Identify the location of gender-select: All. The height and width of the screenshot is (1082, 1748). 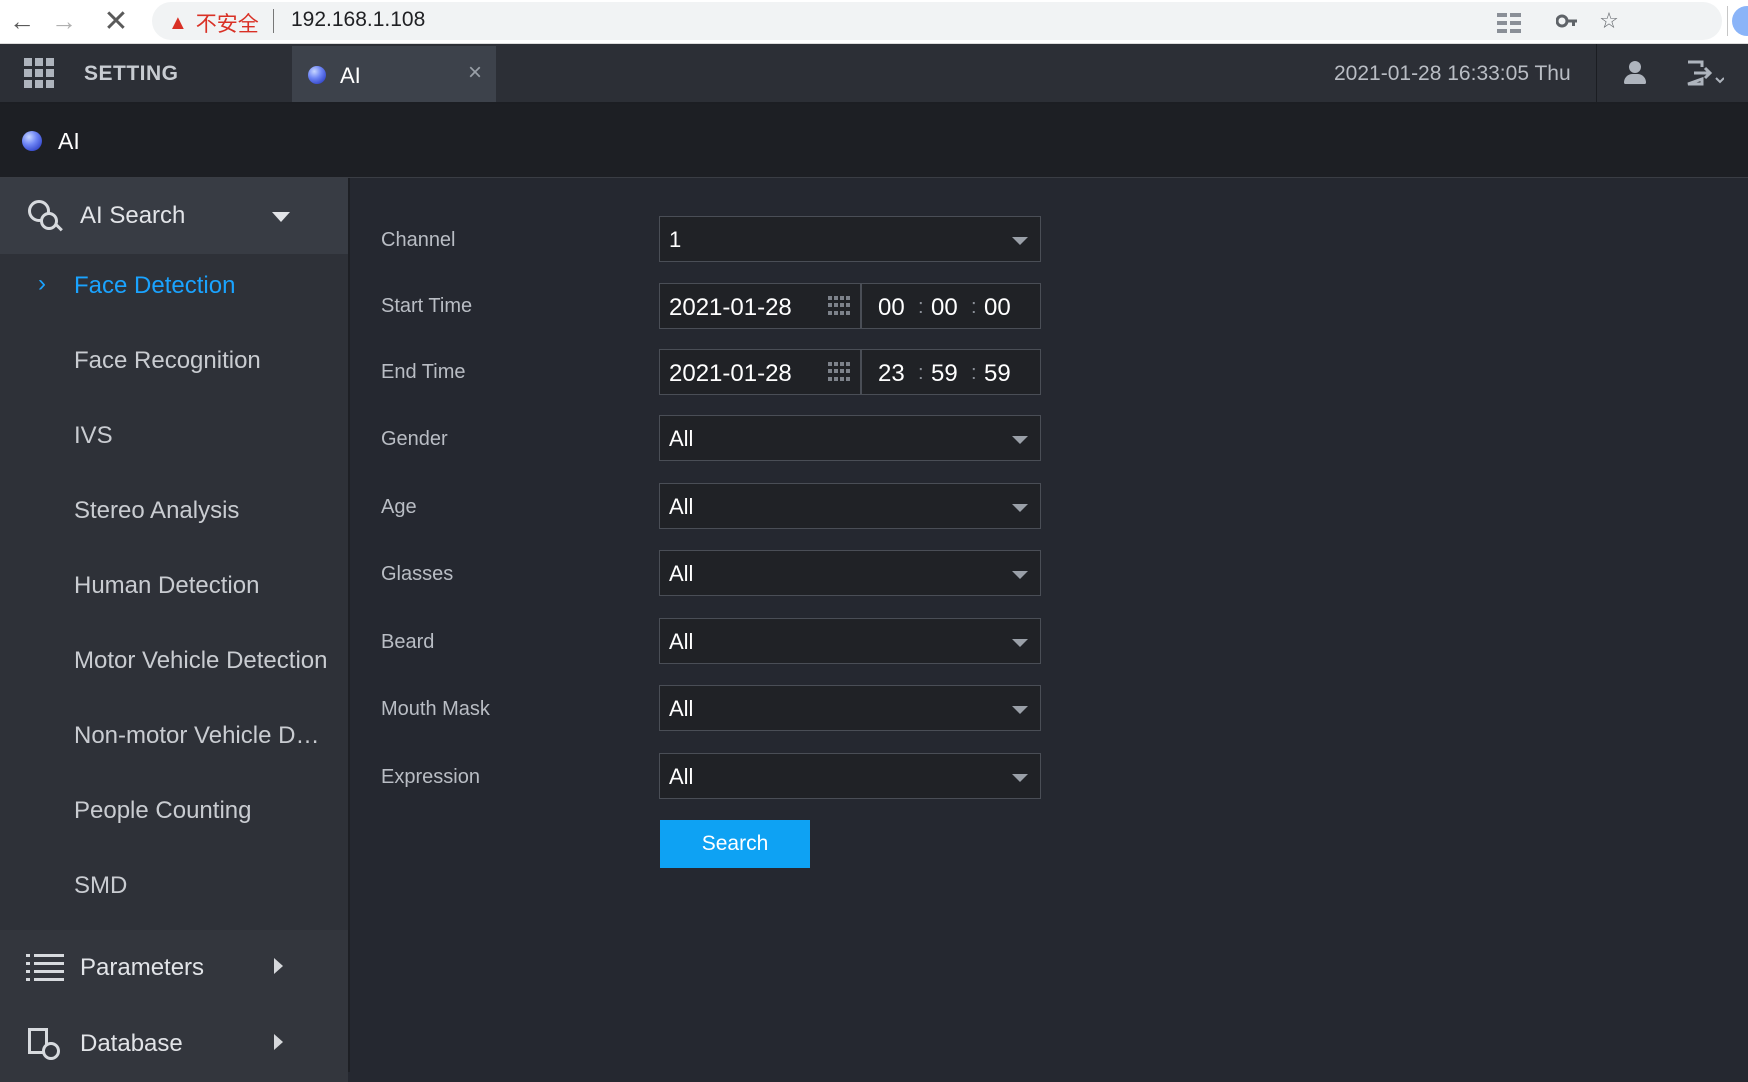
(850, 438).